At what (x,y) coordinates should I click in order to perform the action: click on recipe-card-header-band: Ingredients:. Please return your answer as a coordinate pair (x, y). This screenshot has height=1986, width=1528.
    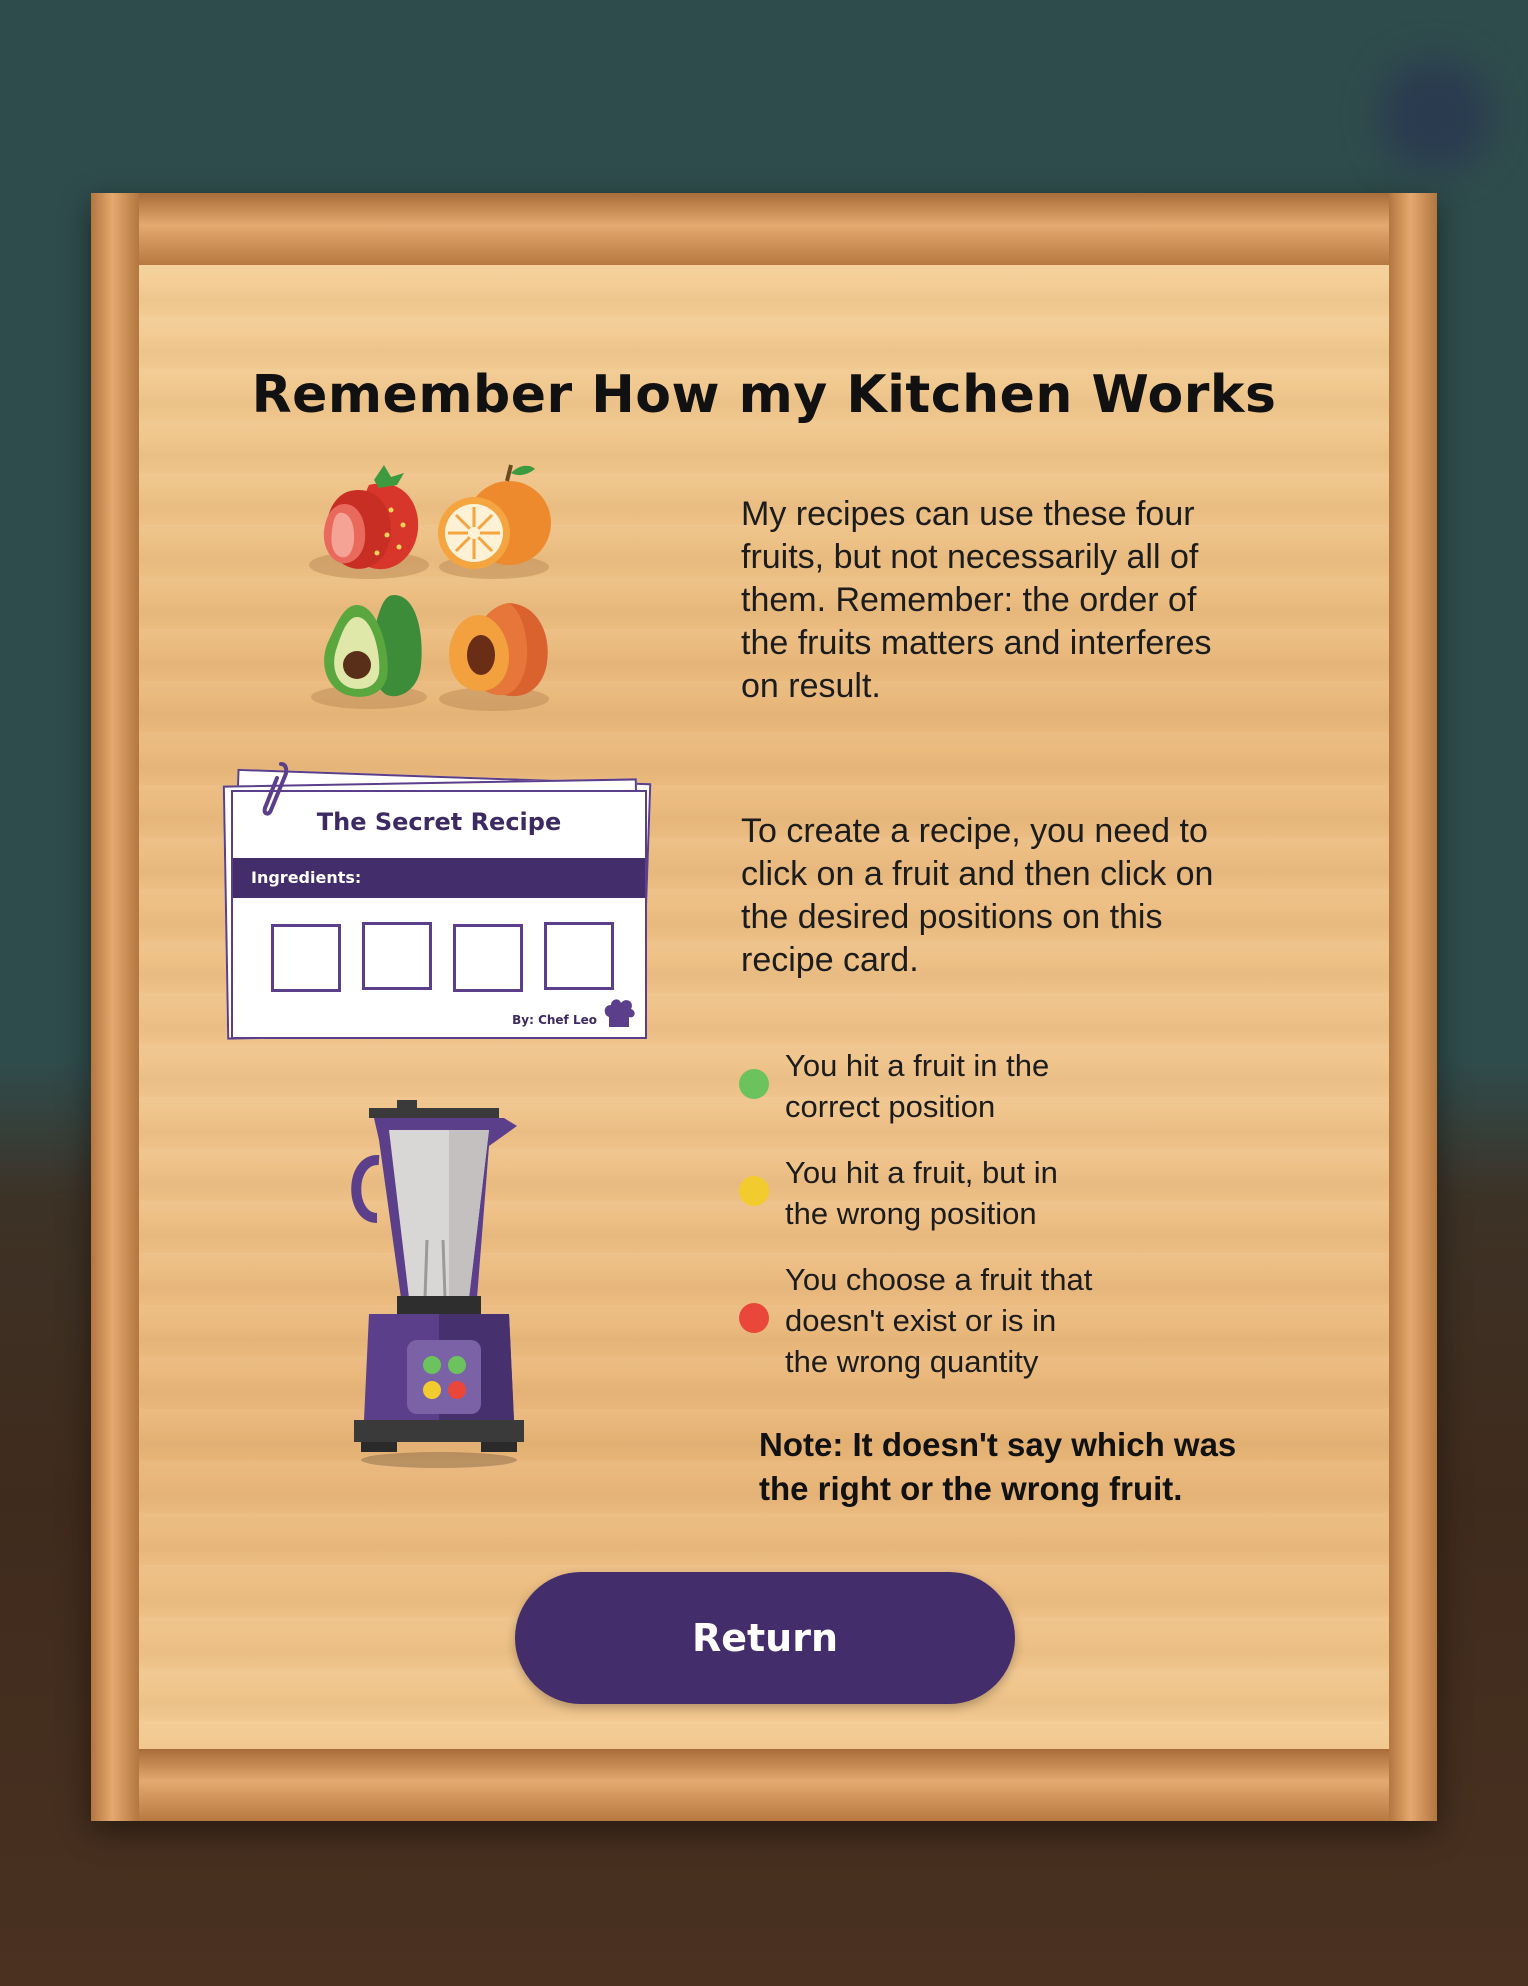
    Looking at the image, I should click on (439, 878).